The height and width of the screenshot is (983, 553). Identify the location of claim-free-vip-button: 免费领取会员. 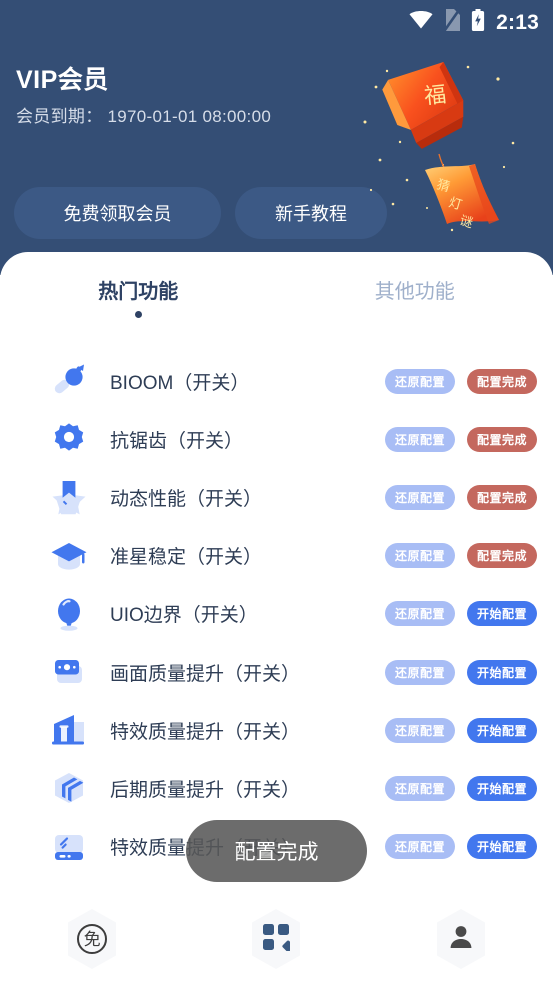
(117, 213).